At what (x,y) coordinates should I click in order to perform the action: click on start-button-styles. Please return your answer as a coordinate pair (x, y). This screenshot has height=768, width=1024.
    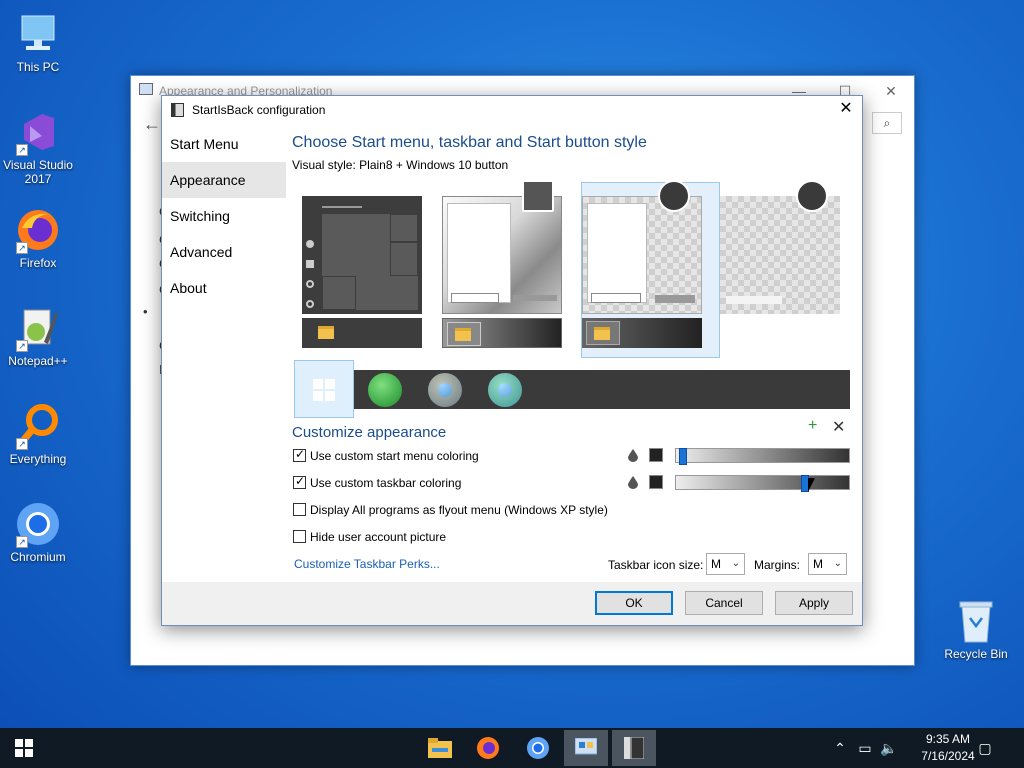
    Looking at the image, I should click on (572, 389).